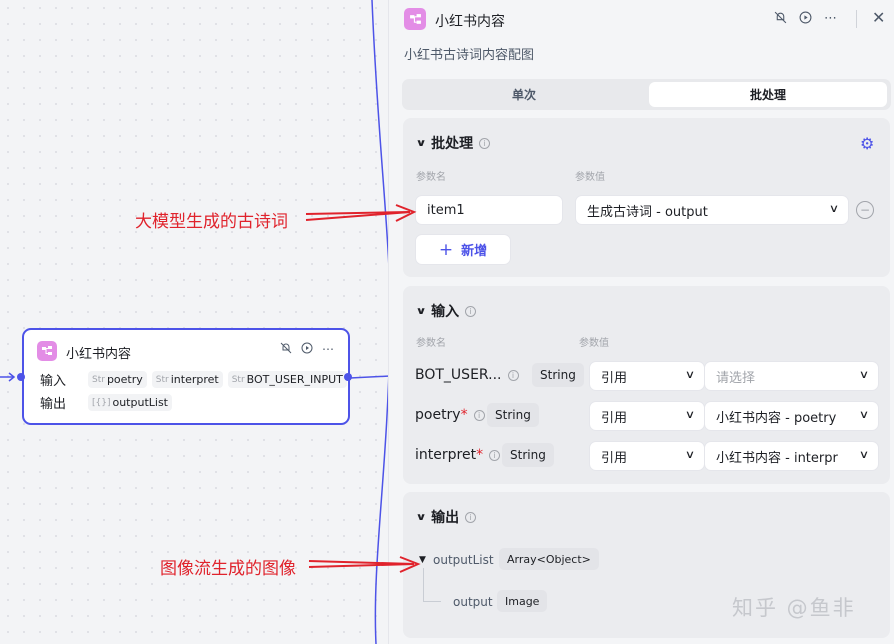 This screenshot has height=644, width=894. I want to click on annotation-arrows, so click(363, 388).